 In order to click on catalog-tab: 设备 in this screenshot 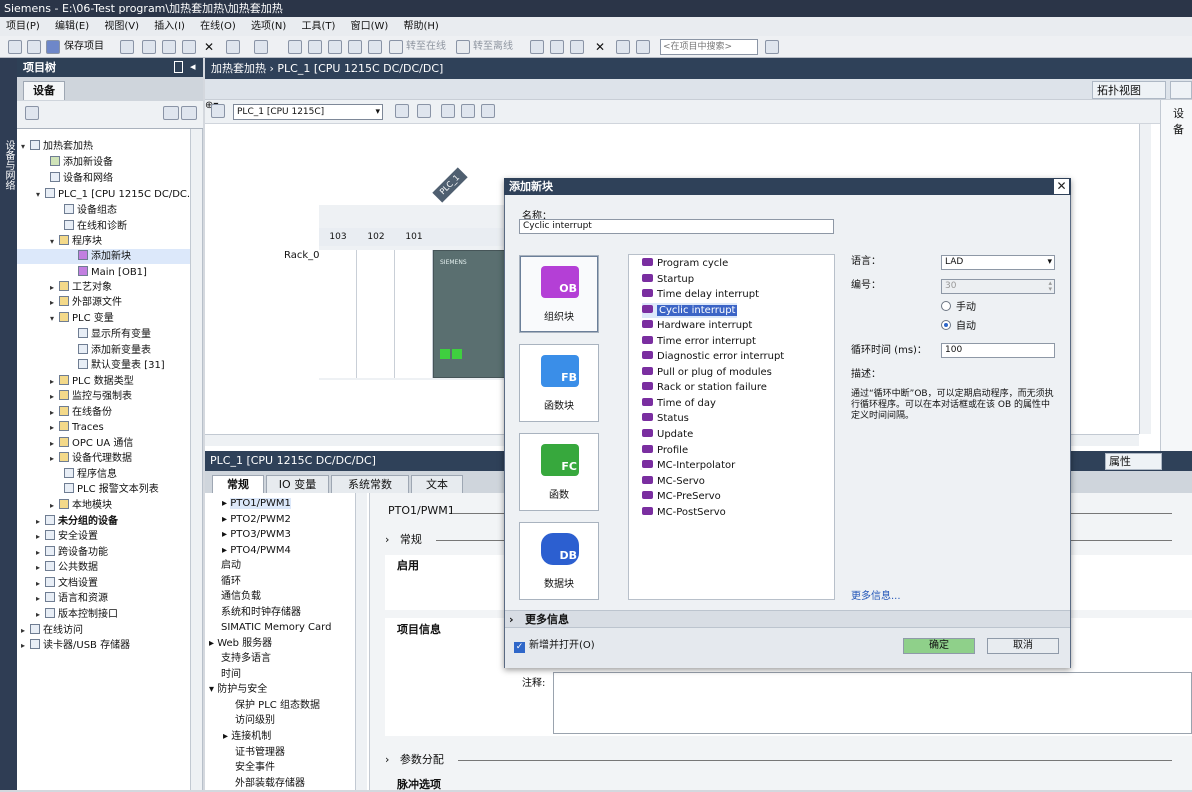, I will do `click(1182, 121)`.